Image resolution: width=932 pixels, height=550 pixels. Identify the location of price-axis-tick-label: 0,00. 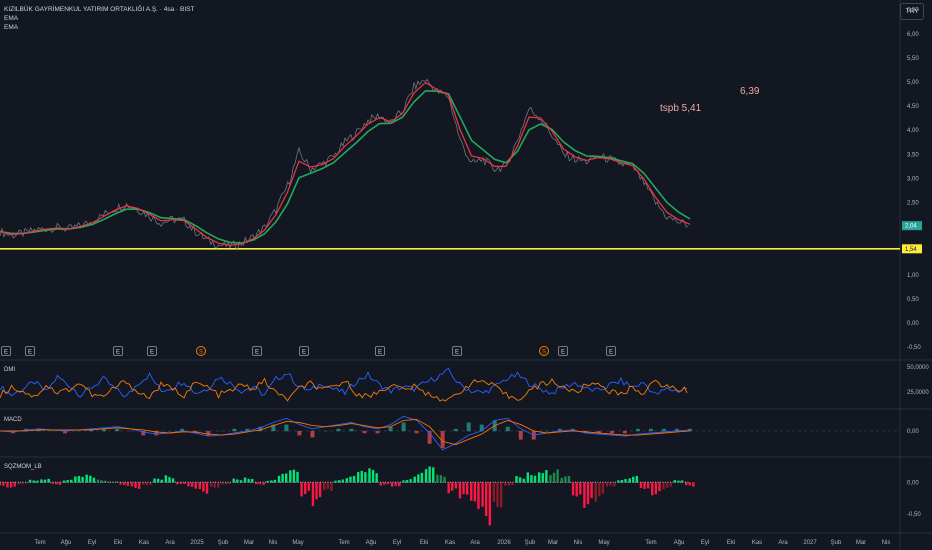
(913, 324).